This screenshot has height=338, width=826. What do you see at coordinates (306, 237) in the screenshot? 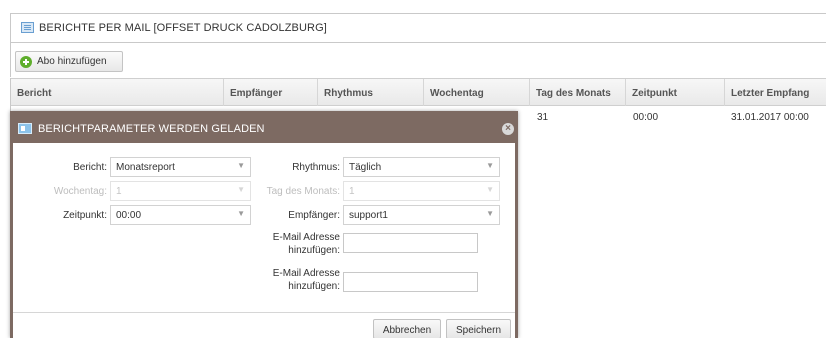
I see `email-label-1-line1: E-Mail Adresse` at bounding box center [306, 237].